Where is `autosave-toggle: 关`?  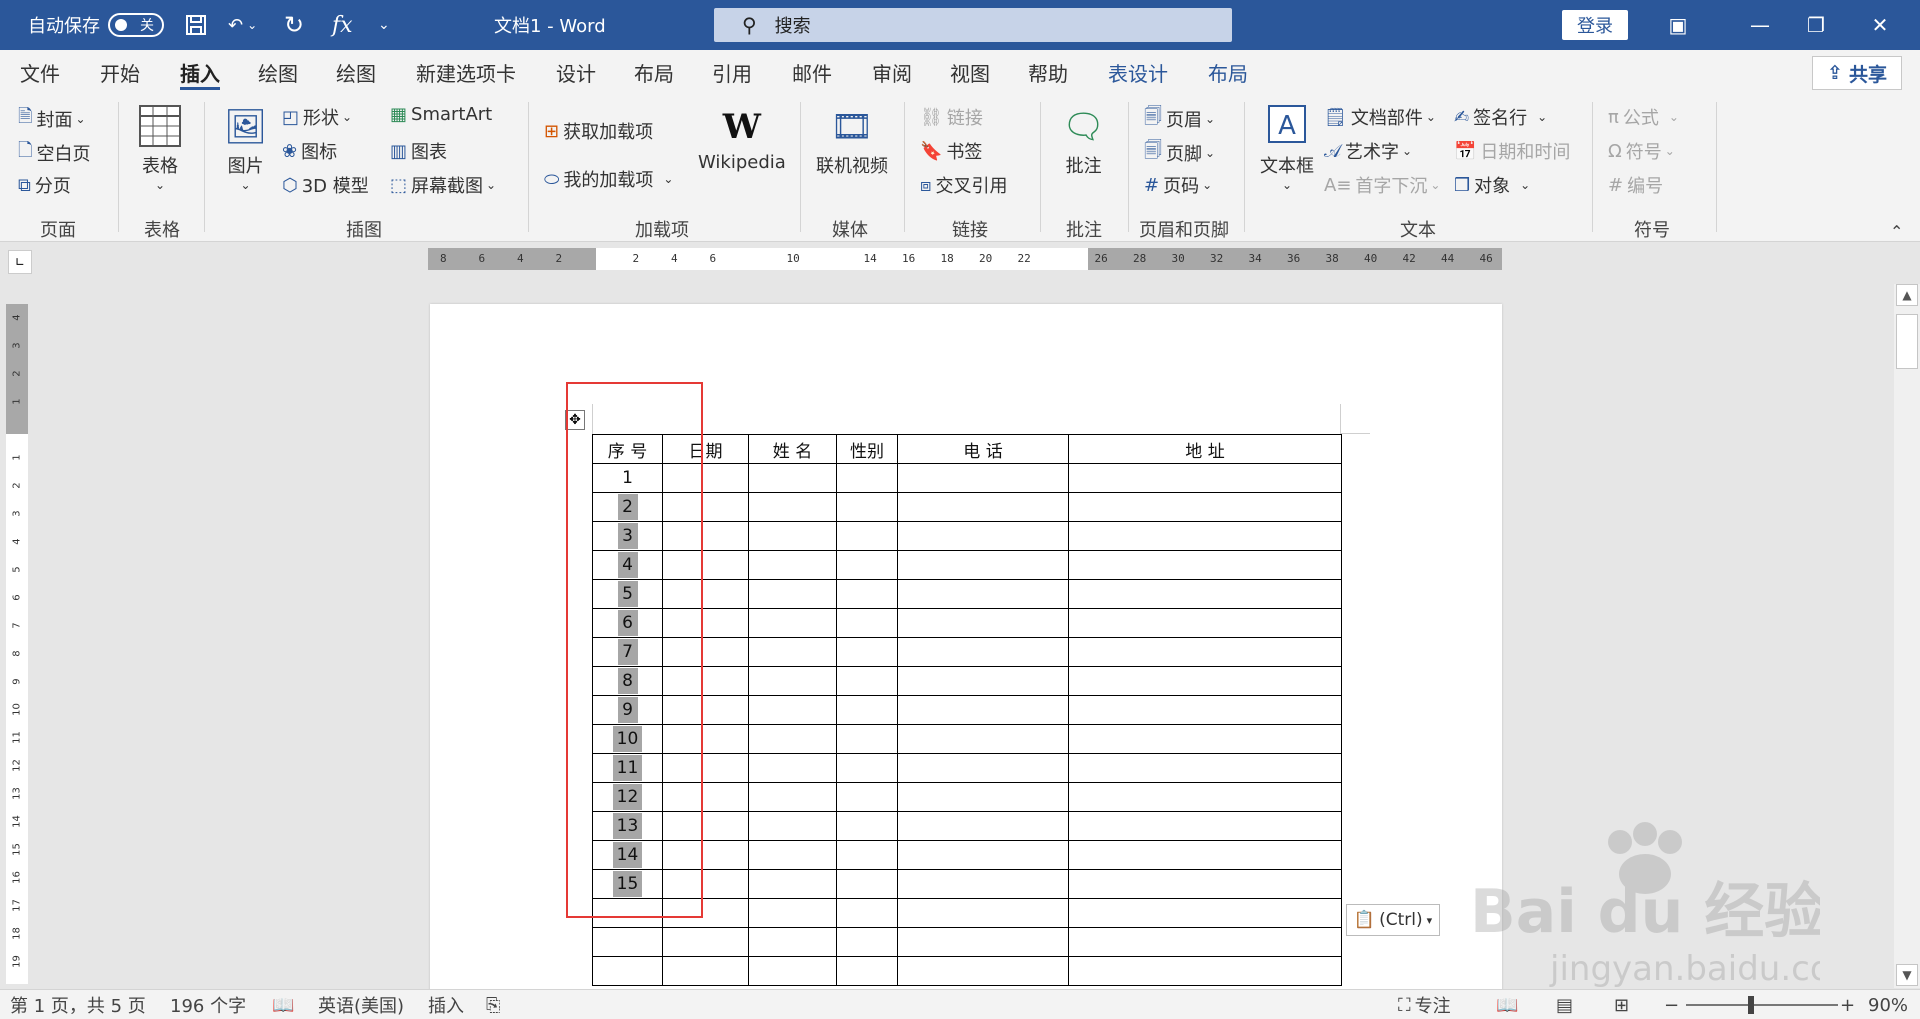
autosave-toggle: 关 is located at coordinates (136, 25).